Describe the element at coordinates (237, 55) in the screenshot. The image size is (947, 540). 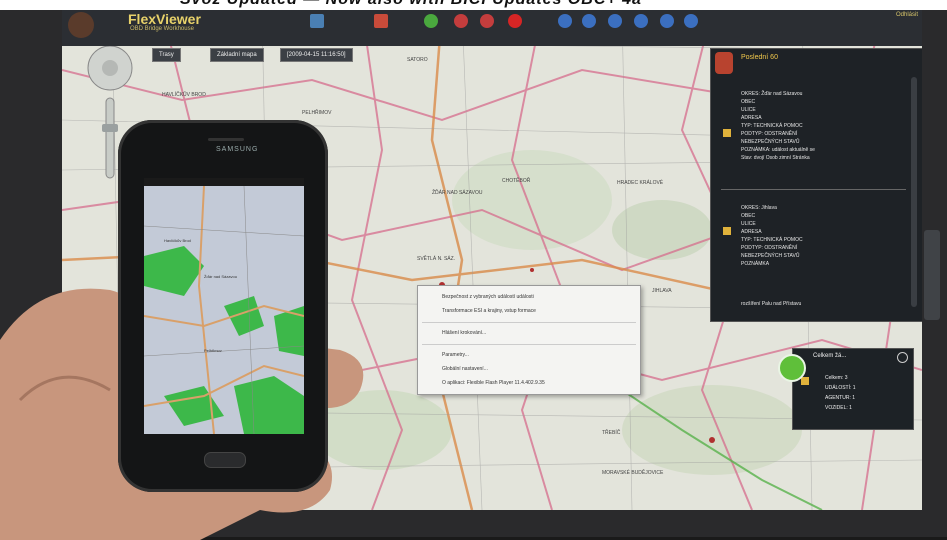
I see `button-basemap: Základní mapa` at that location.